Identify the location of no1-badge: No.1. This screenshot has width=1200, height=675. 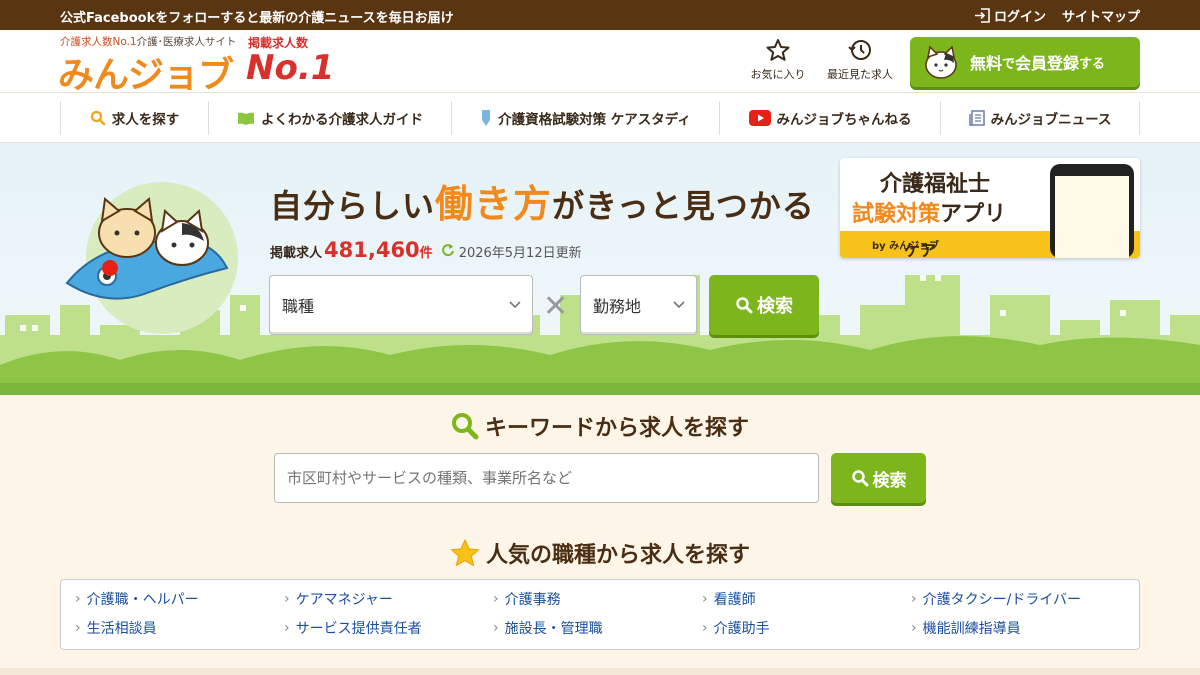
(290, 68).